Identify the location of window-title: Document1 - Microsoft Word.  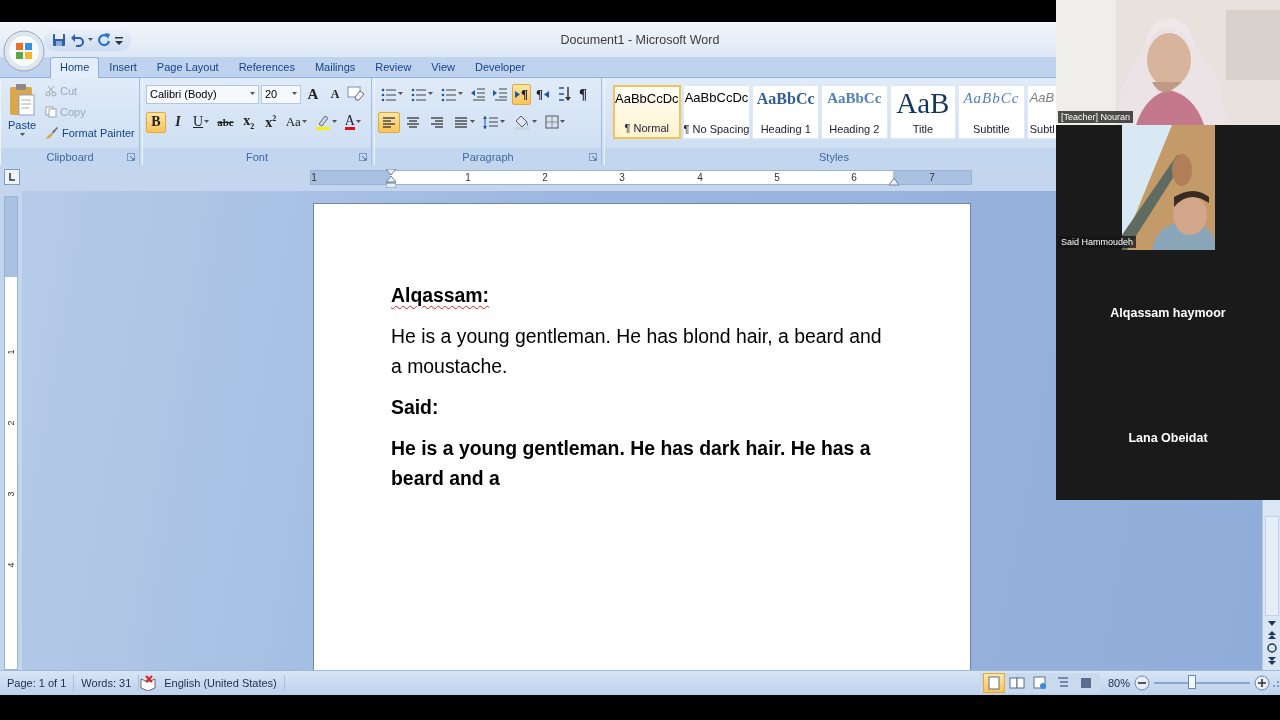
(640, 39).